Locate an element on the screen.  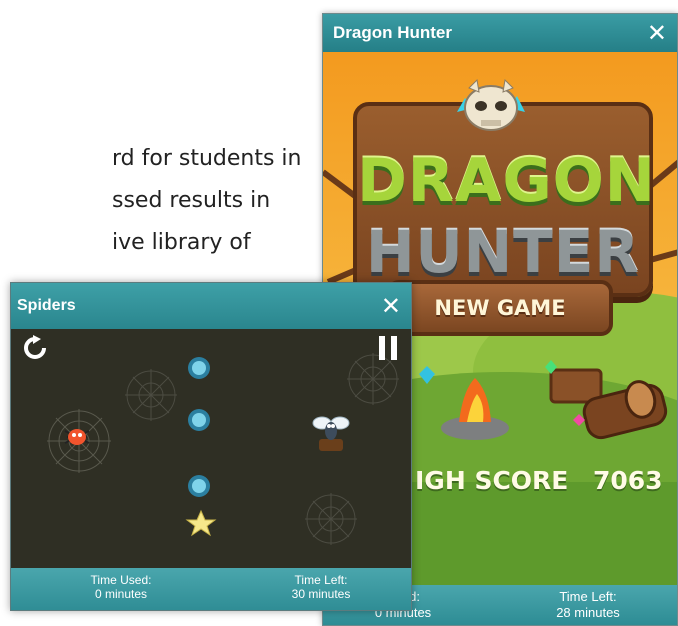
dh-time-left: Time Left: 28 minutes is located at coordinates (588, 605).